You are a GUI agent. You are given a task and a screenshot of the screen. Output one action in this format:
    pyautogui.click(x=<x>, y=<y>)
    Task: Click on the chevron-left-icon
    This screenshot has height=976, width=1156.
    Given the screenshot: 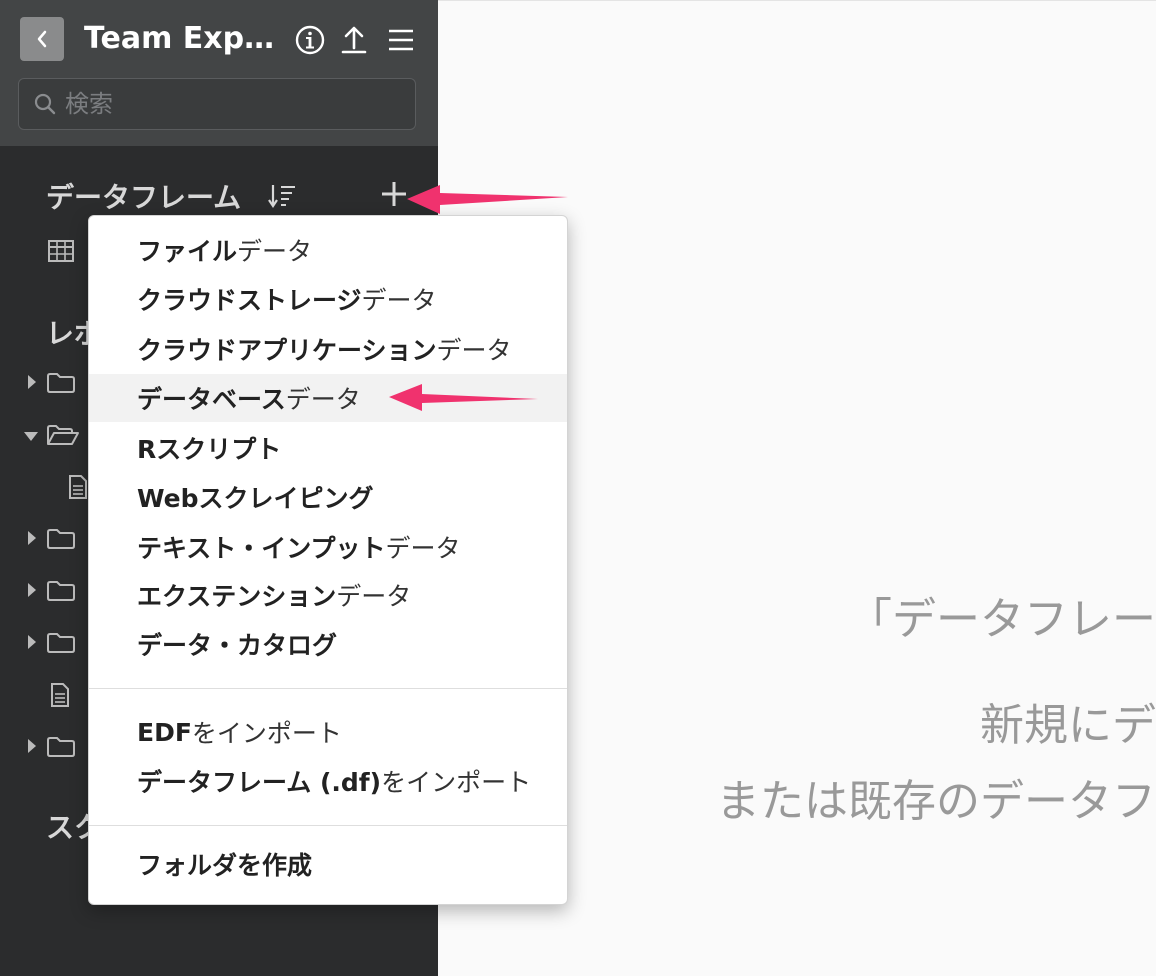 What is the action you would take?
    pyautogui.click(x=42, y=39)
    